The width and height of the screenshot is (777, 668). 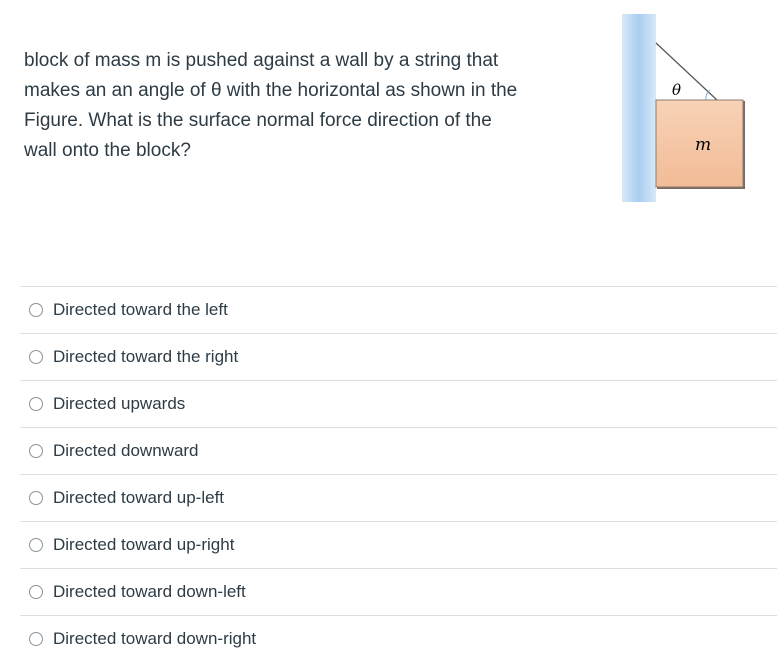 I want to click on answer-label: Directed toward the left, so click(x=140, y=309).